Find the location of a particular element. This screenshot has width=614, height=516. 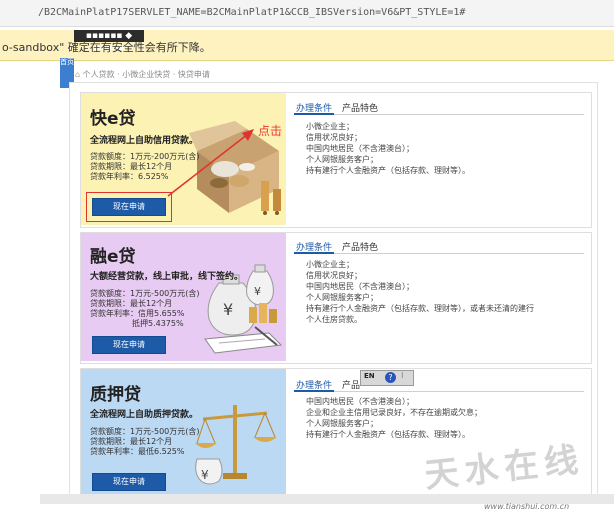

floating-toolbar: EN ? ⁝ is located at coordinates (387, 378).